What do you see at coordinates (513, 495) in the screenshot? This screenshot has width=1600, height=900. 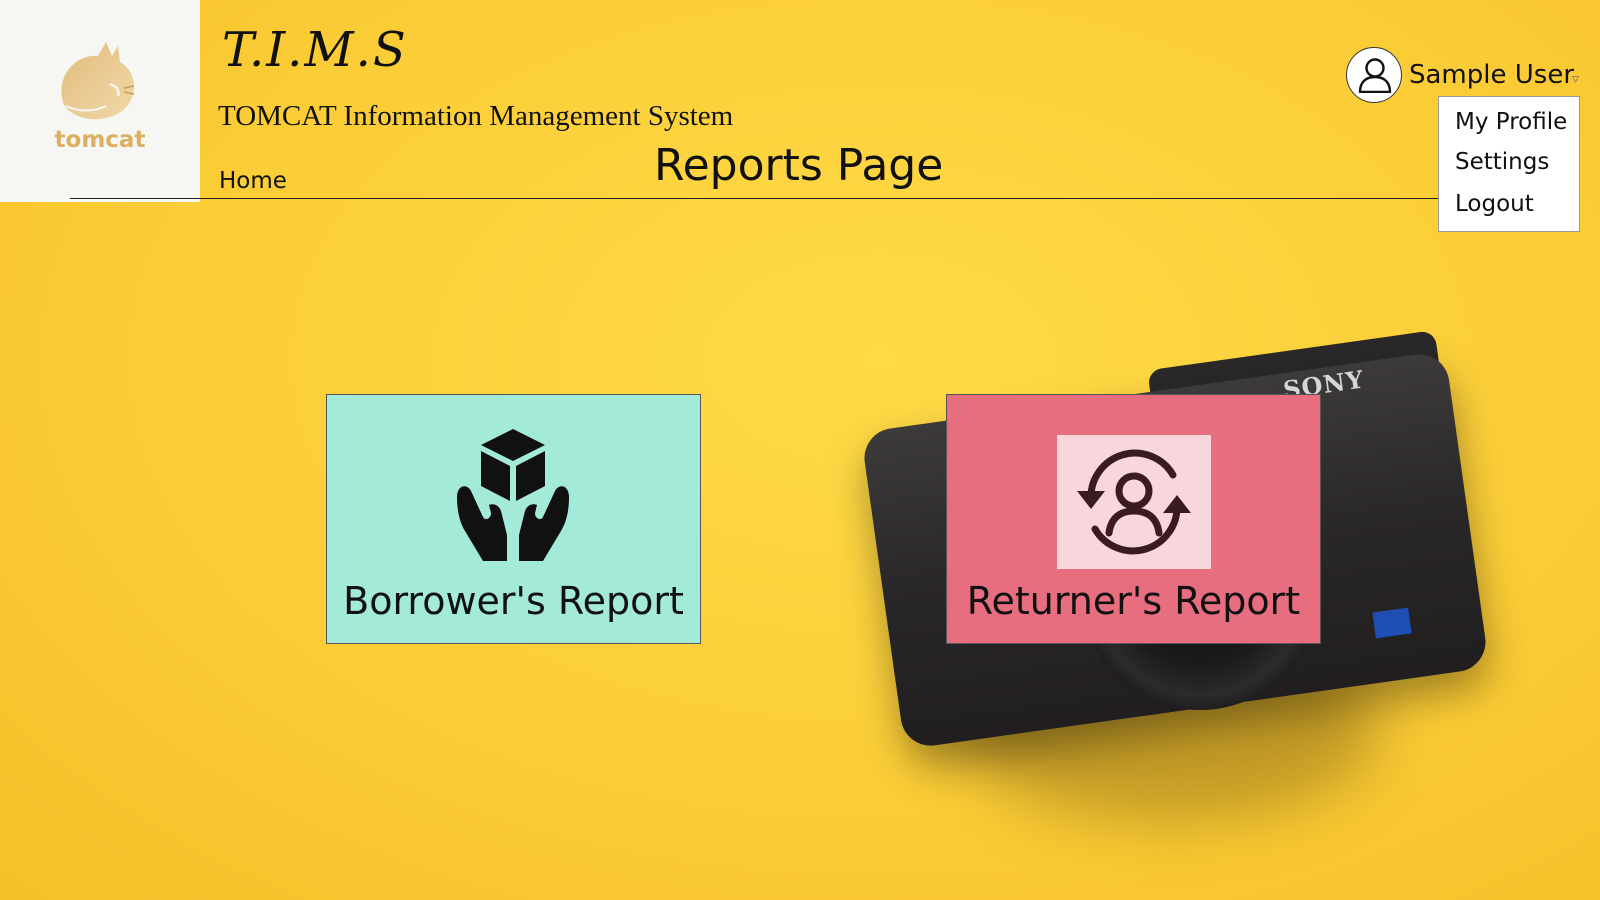 I see `hands-holding-box-icon` at bounding box center [513, 495].